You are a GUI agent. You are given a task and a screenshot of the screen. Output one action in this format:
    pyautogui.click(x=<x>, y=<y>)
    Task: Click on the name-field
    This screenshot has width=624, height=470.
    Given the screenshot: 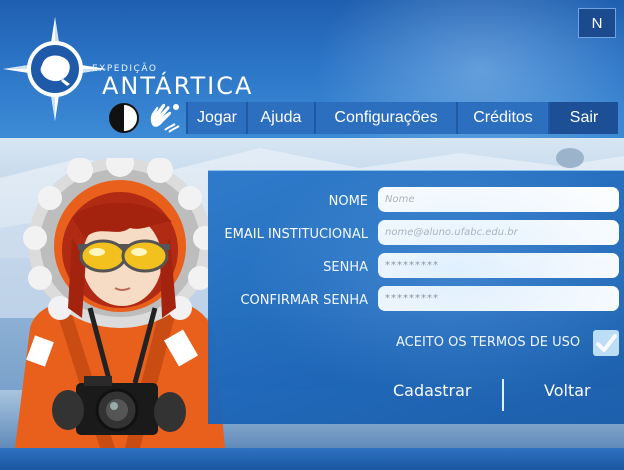 What is the action you would take?
    pyautogui.click(x=498, y=199)
    